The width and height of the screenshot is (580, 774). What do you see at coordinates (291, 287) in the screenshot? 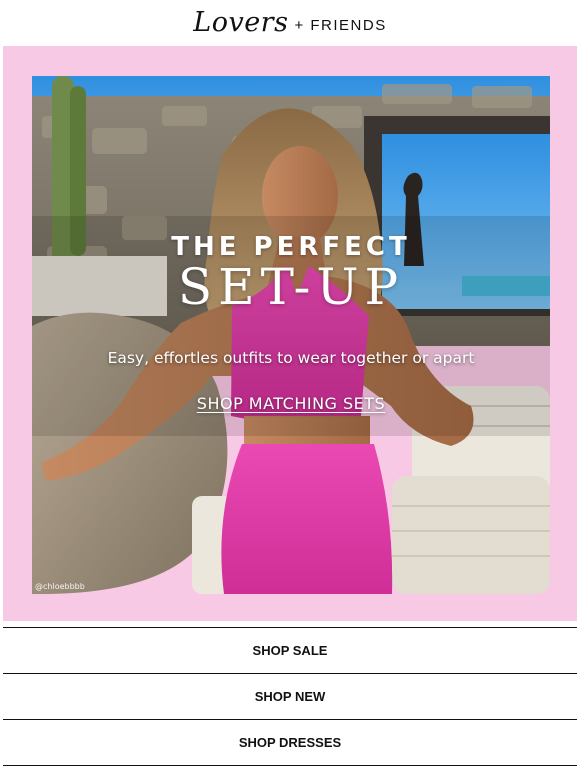
I see `hero-headline: SET-UP` at bounding box center [291, 287].